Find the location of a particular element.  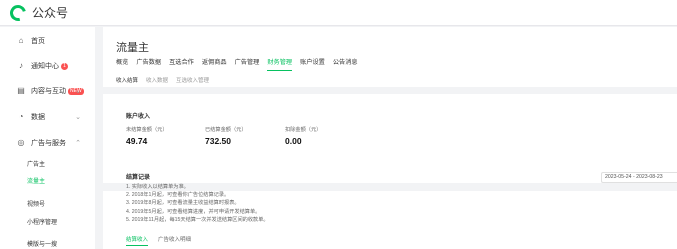

settlement-records-title: 结算记录 is located at coordinates (138, 178).